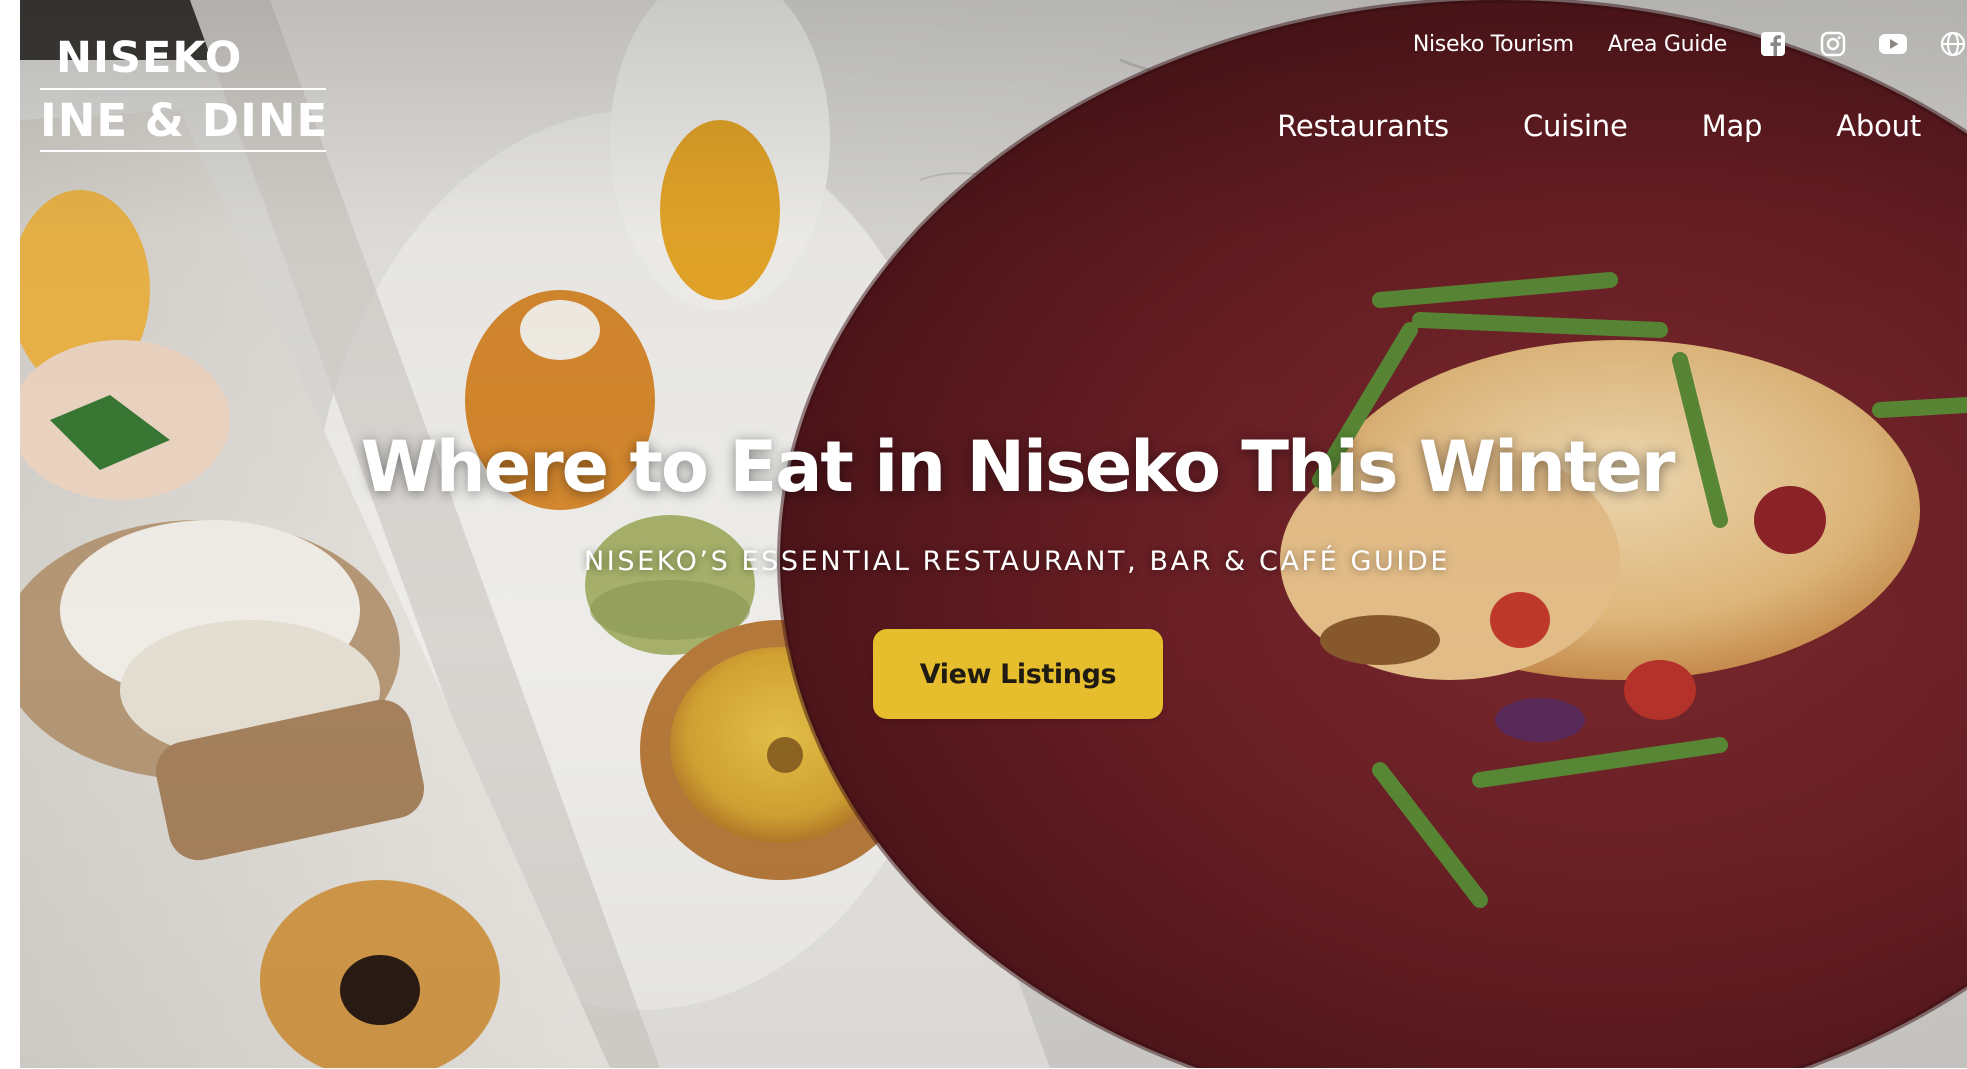 The height and width of the screenshot is (1069, 1967). I want to click on utility-nav: Niseko Tourism Area Guide, so click(1690, 44).